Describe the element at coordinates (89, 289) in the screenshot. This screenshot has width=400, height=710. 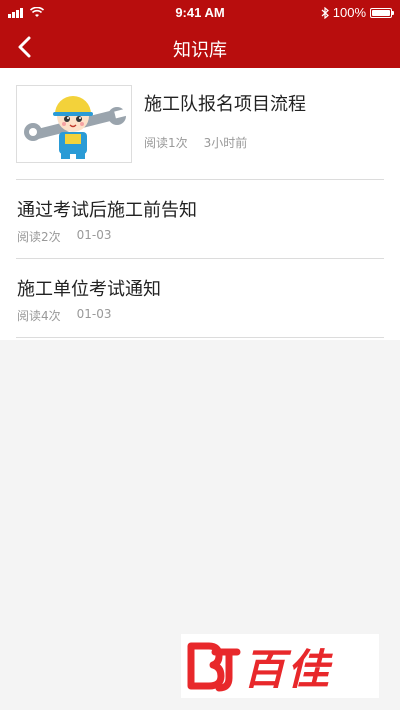
I see `article-title: 施工单位考试通知` at that location.